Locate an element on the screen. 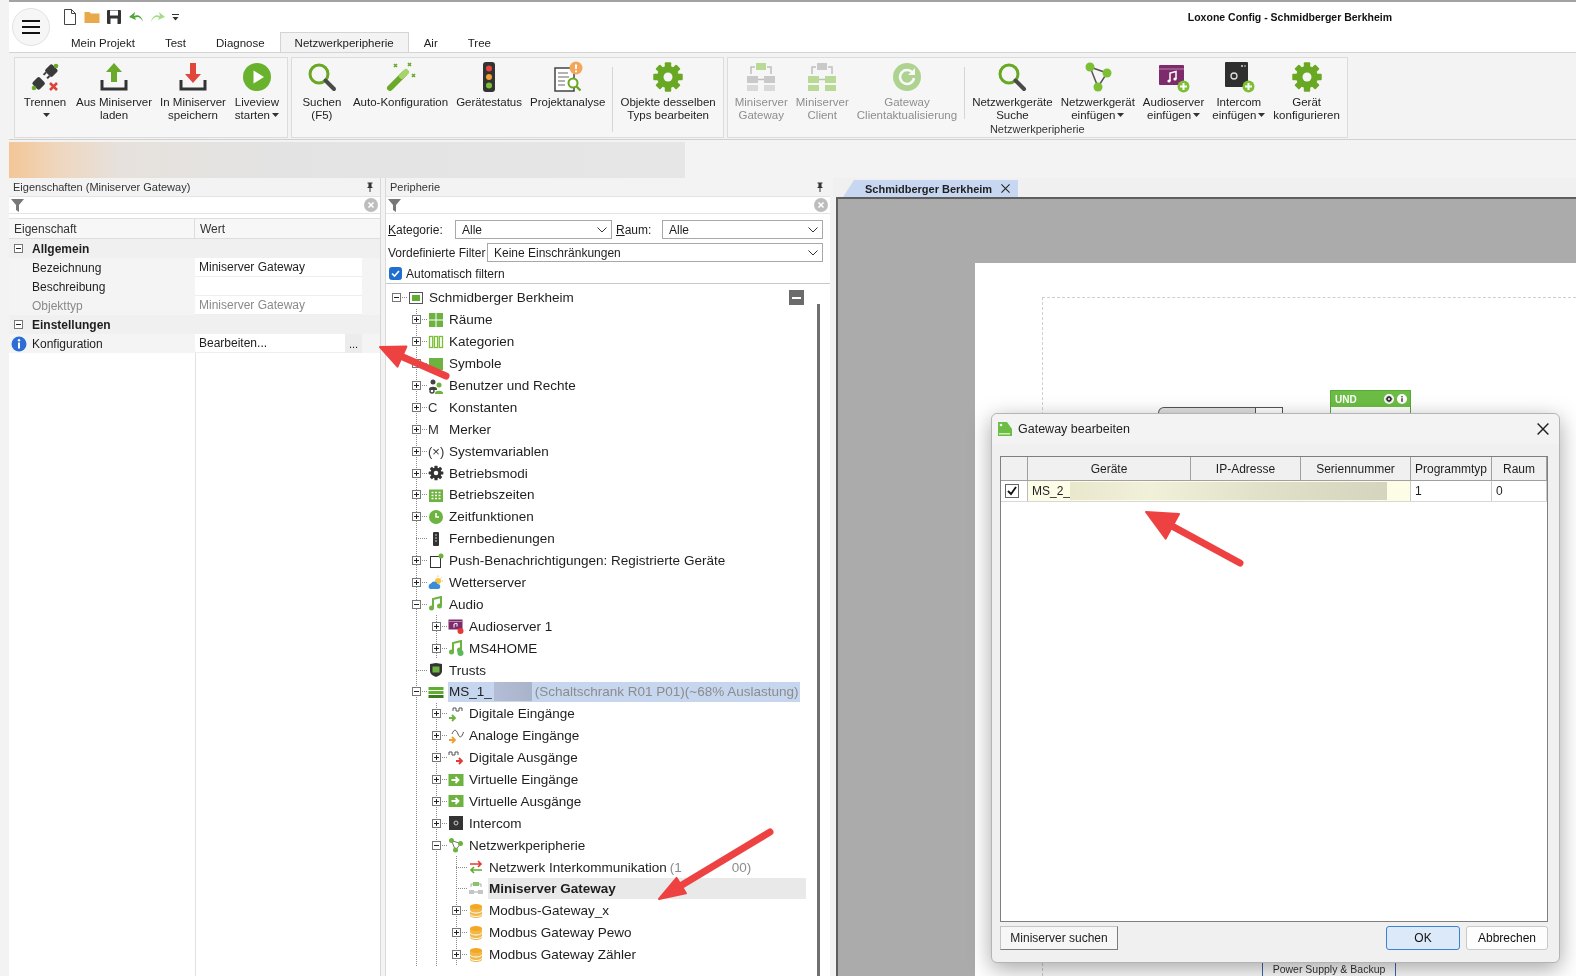  search-button: Miniserver suchen is located at coordinates (1059, 938).